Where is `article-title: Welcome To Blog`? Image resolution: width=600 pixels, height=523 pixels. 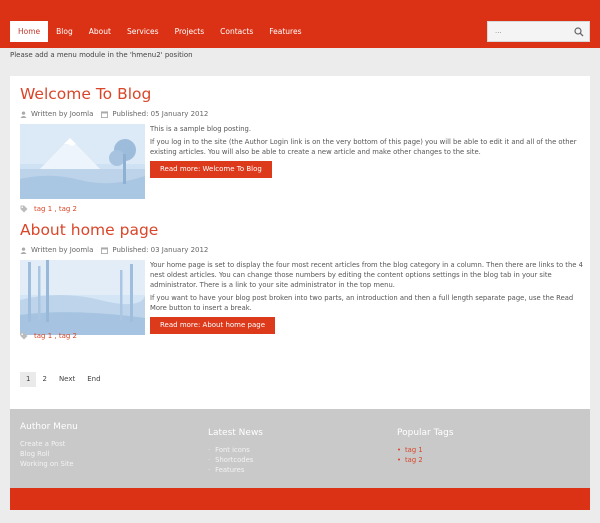 article-title: Welcome To Blog is located at coordinates (302, 94).